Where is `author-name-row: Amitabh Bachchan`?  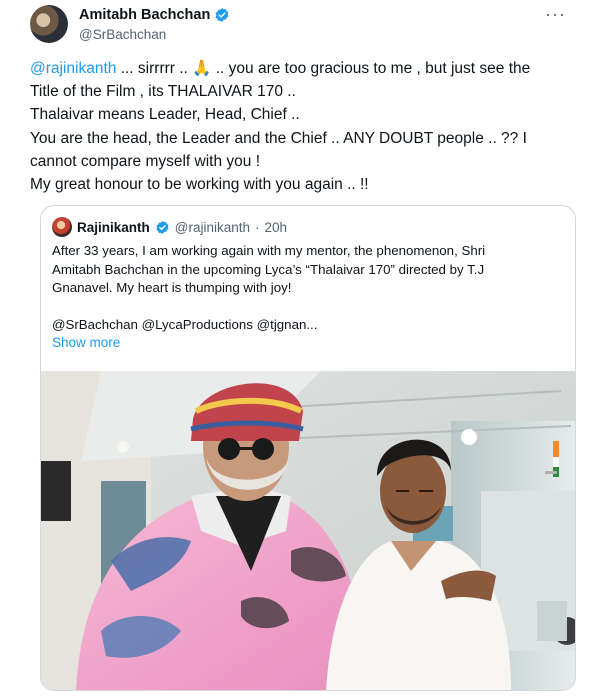
author-name-row: Amitabh Bachchan is located at coordinates (154, 15).